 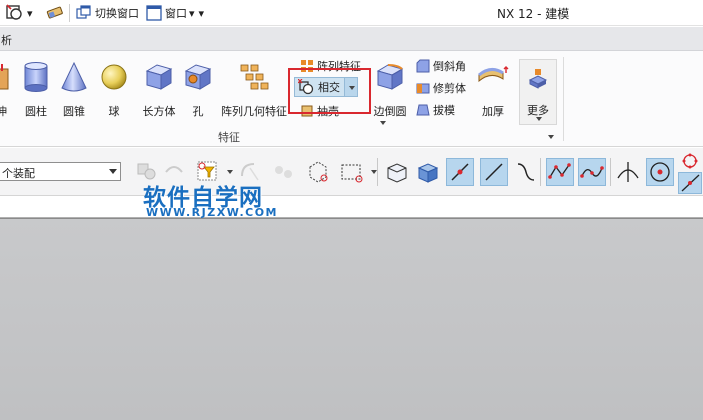 I want to click on line-toggle, so click(x=494, y=172).